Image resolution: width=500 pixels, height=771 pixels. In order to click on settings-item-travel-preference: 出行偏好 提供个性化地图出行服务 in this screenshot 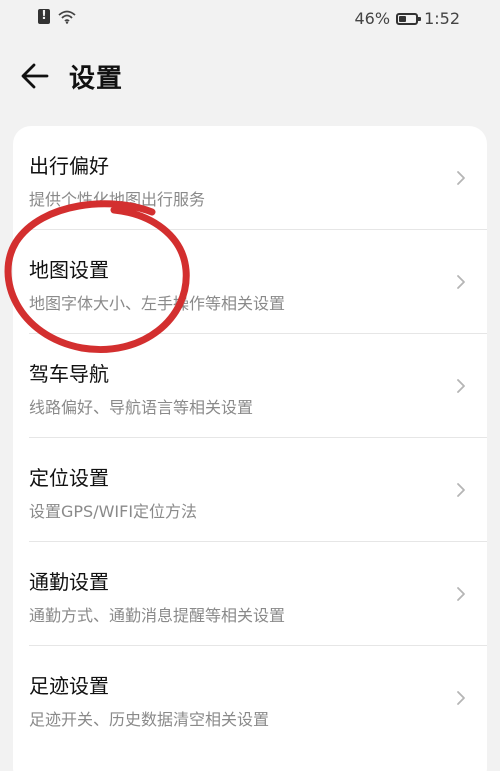, I will do `click(250, 178)`.